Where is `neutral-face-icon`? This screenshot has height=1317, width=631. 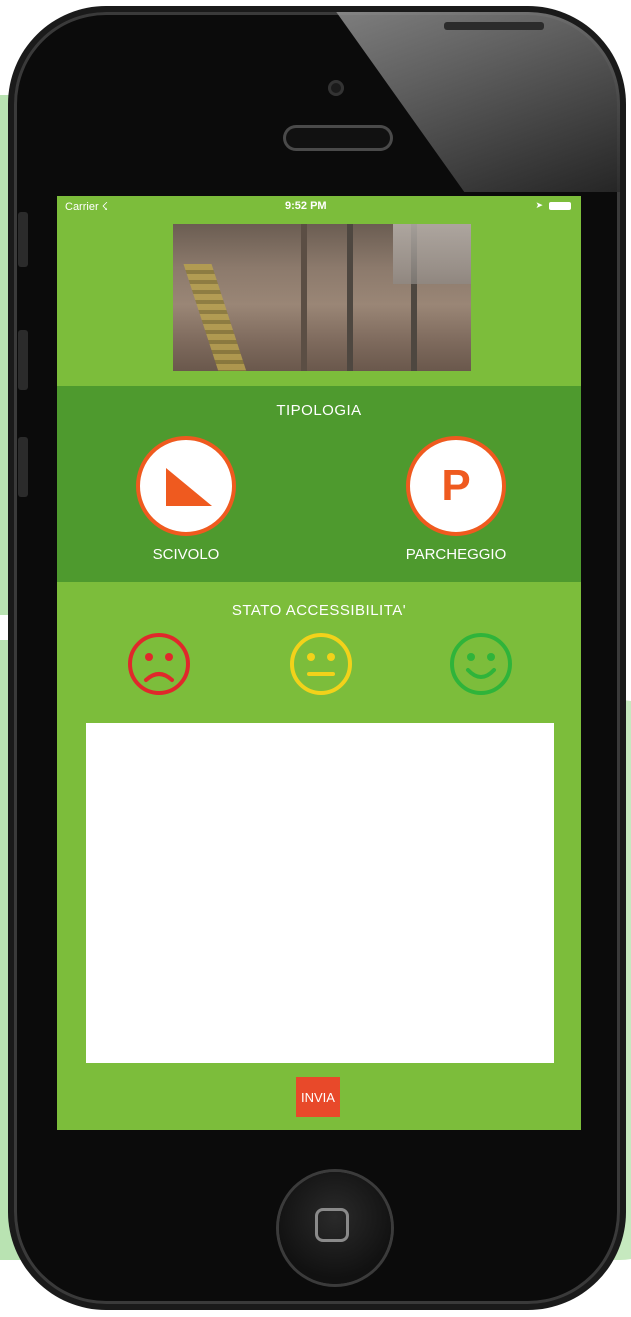
neutral-face-icon is located at coordinates (321, 664).